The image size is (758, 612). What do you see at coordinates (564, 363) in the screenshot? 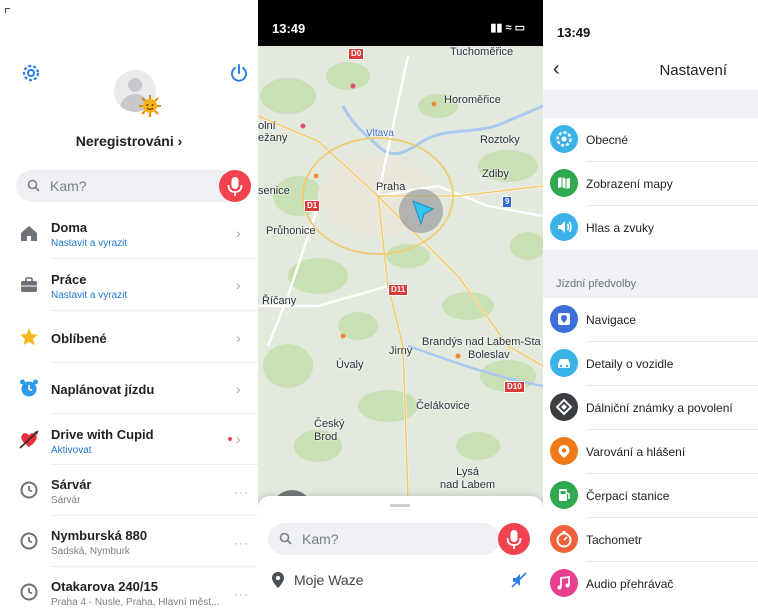
I see `car-icon` at bounding box center [564, 363].